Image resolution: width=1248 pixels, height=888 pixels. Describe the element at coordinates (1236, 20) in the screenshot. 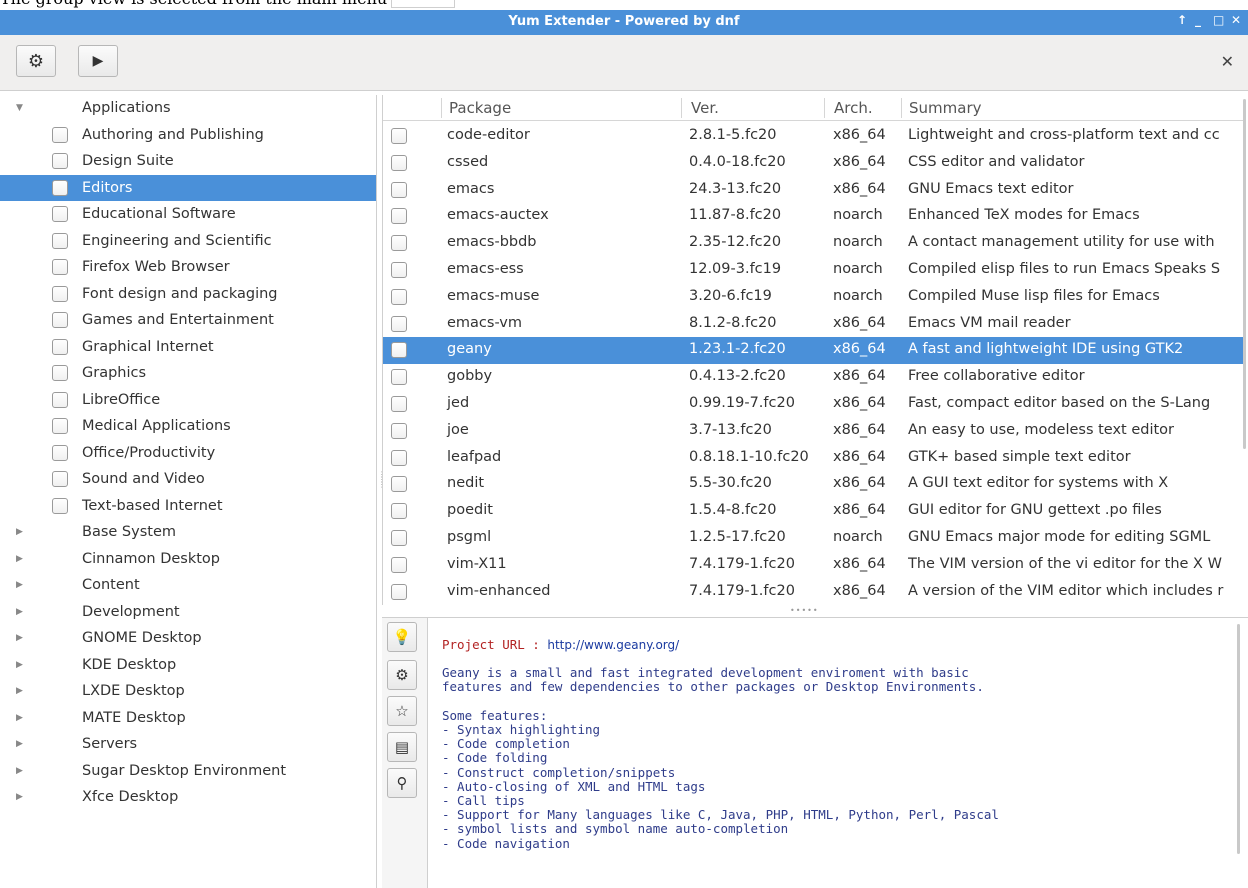

I see `close-window-icon: ✕` at that location.